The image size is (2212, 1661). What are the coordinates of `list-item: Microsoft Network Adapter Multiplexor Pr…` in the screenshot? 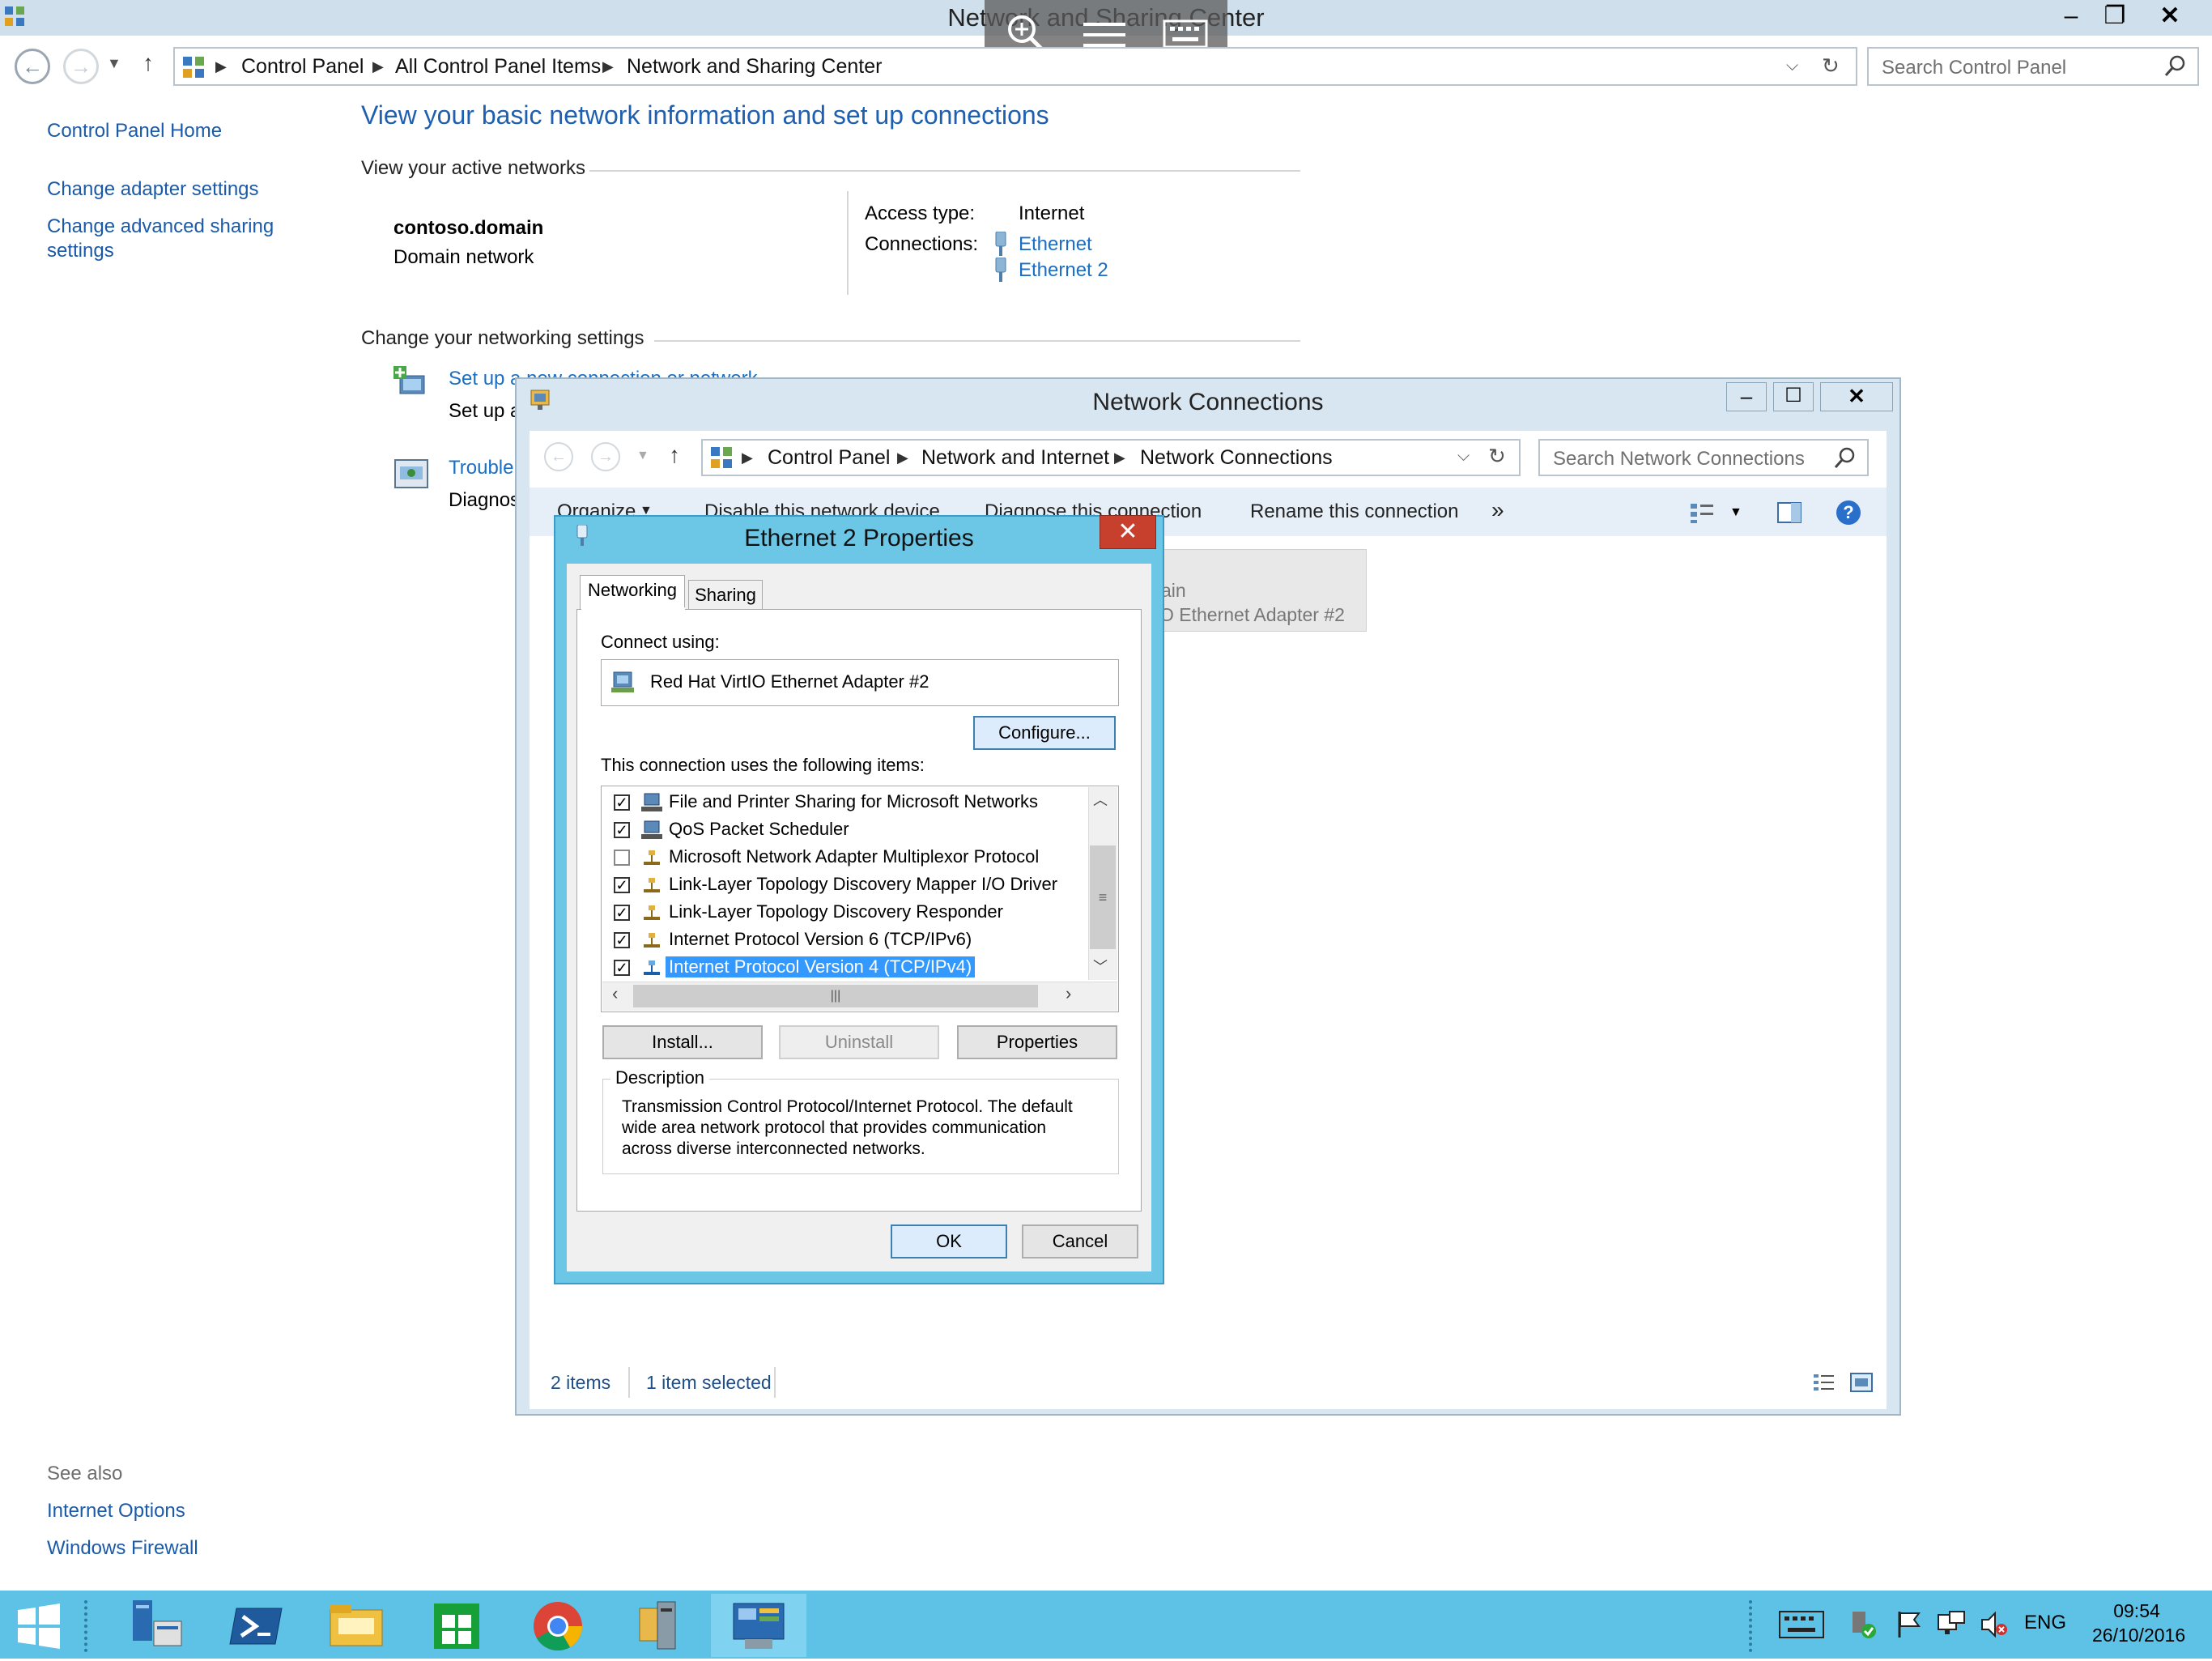 It's located at (849, 857).